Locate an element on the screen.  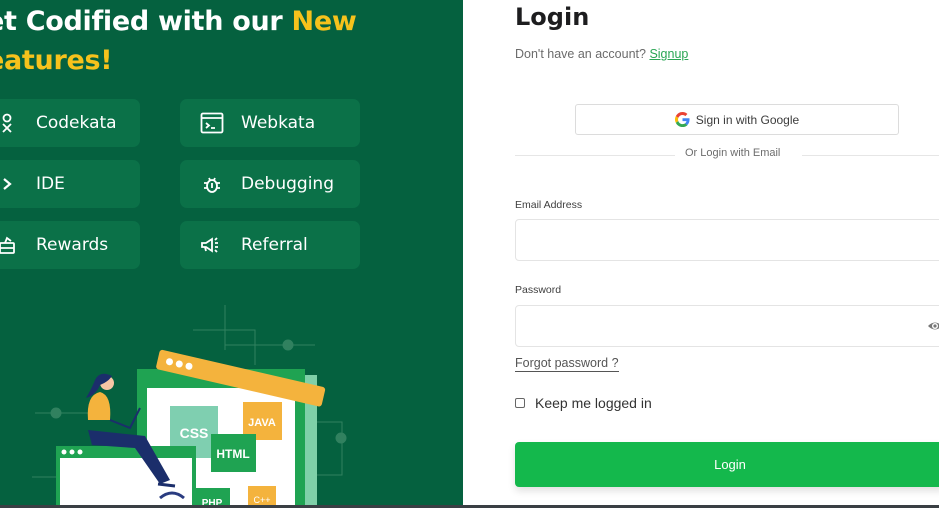
or-divider: Or Login with Email is located at coordinates (727, 155).